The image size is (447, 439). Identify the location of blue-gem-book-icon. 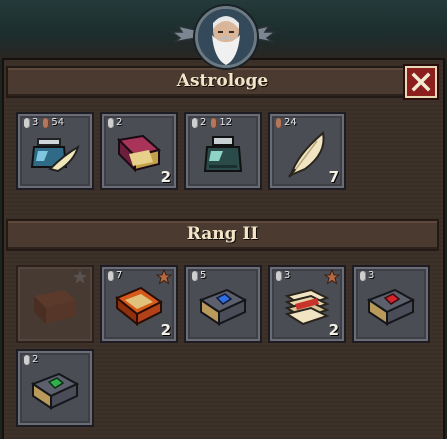
(223, 307).